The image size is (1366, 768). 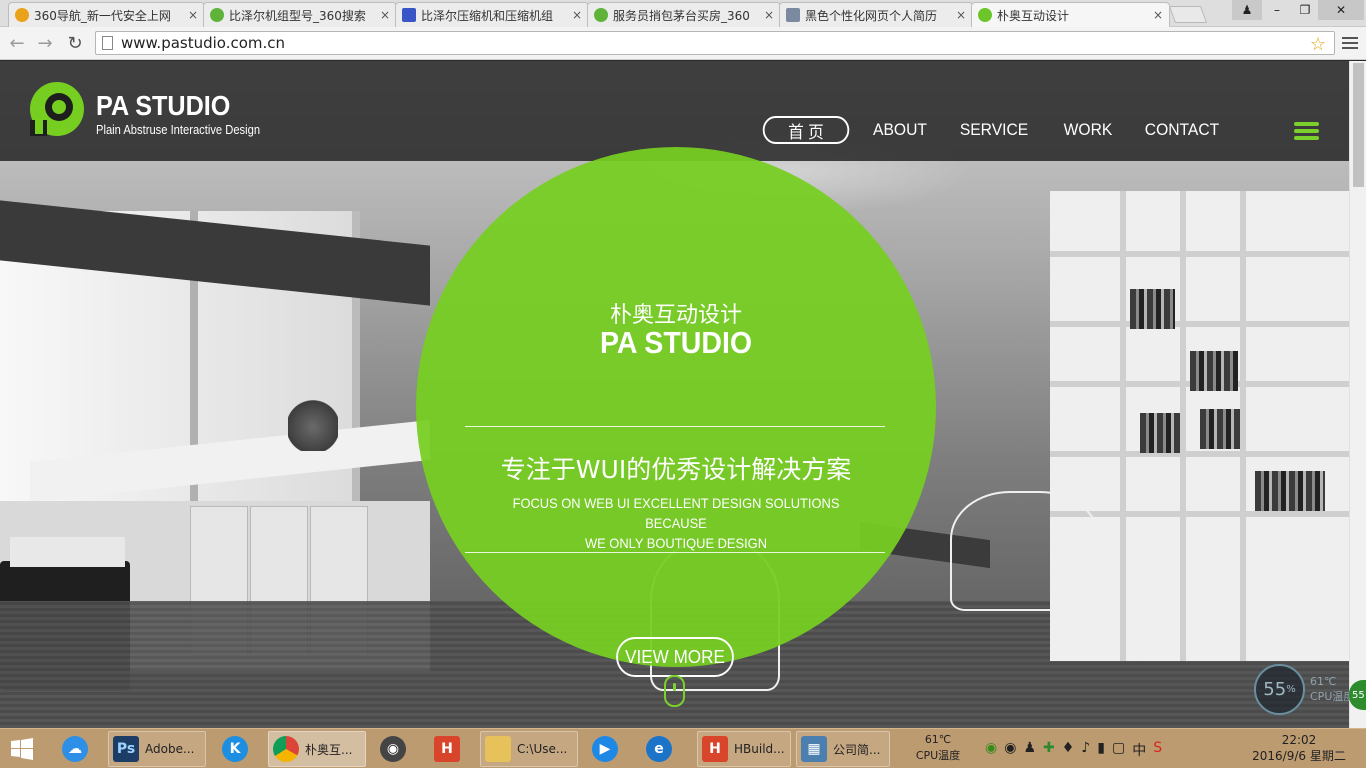 What do you see at coordinates (57, 109) in the screenshot?
I see `pa-logo-icon` at bounding box center [57, 109].